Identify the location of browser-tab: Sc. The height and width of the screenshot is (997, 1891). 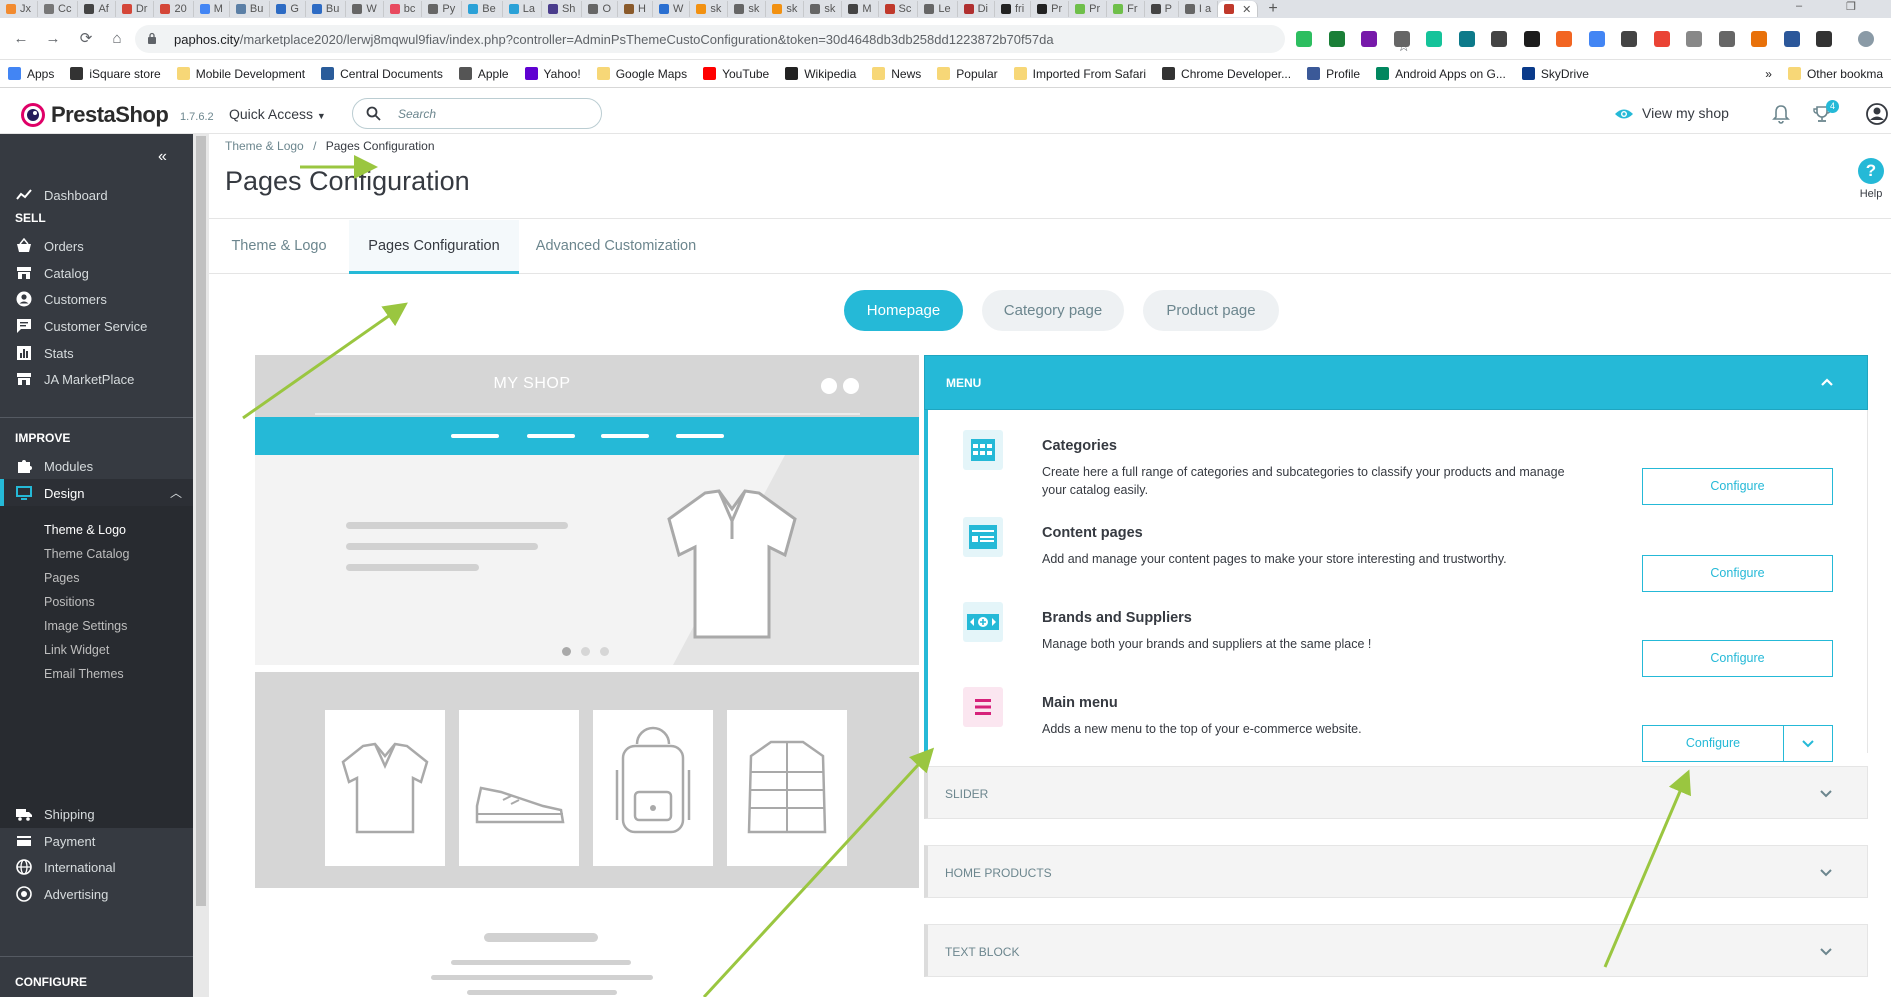
(899, 9).